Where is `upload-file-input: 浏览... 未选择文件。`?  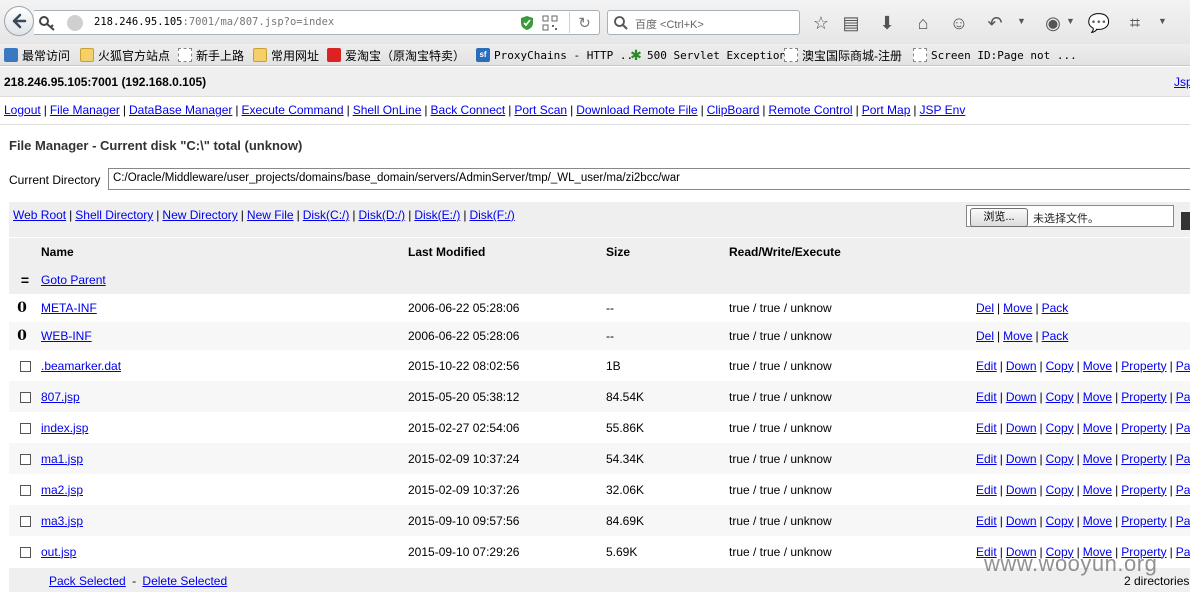
upload-file-input: 浏览... 未选择文件。 is located at coordinates (1070, 216).